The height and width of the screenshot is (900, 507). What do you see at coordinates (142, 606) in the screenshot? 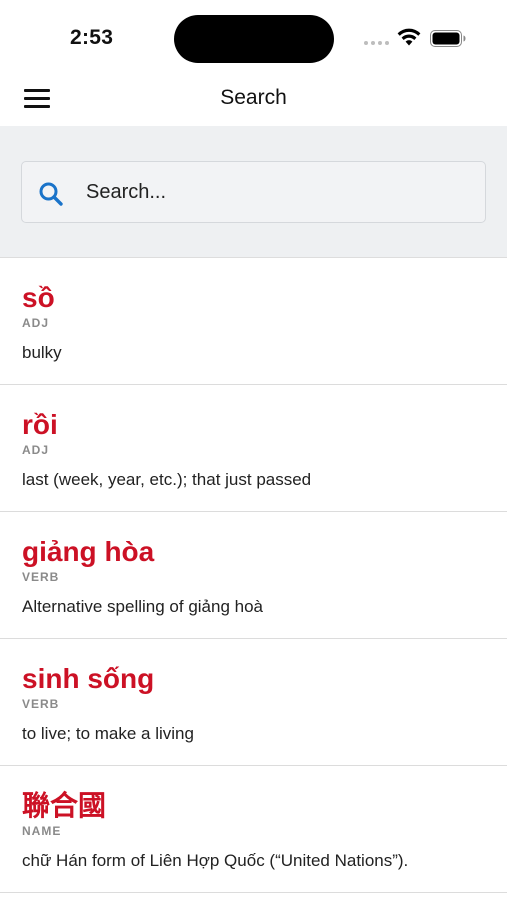
I see `result-definition: Alternative spelling of giảng hoà` at bounding box center [142, 606].